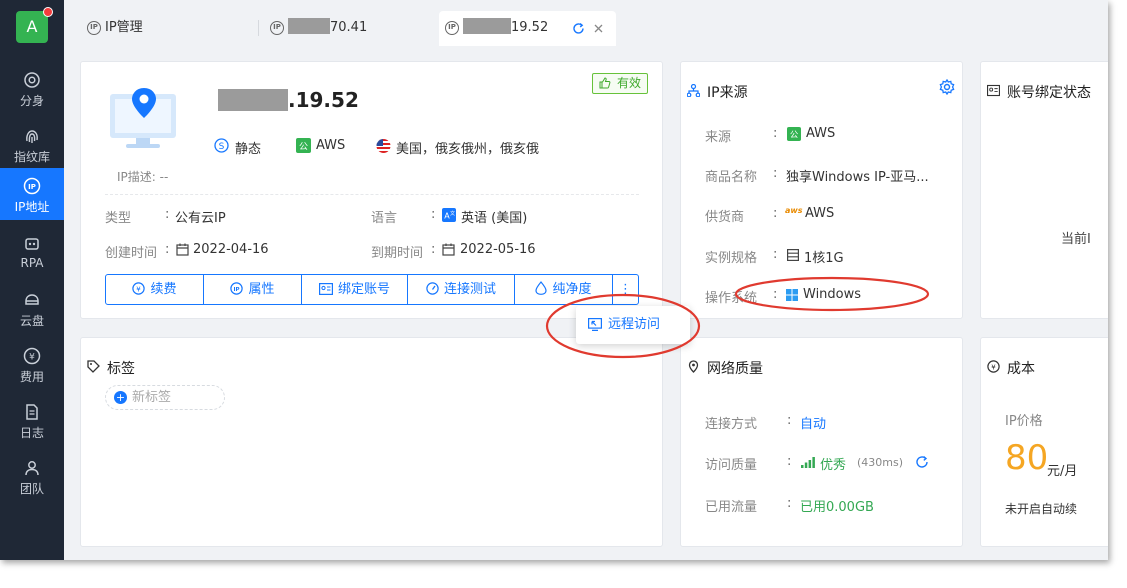  What do you see at coordinates (623, 326) in the screenshot?
I see `annotation-circle-remote` at bounding box center [623, 326].